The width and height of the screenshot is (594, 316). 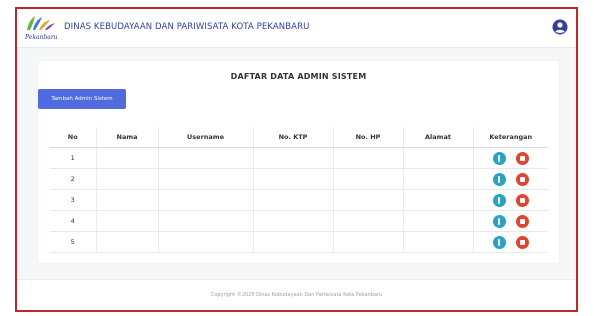 What do you see at coordinates (82, 99) in the screenshot?
I see `add-admin-button: Tambah Admin Sistem` at bounding box center [82, 99].